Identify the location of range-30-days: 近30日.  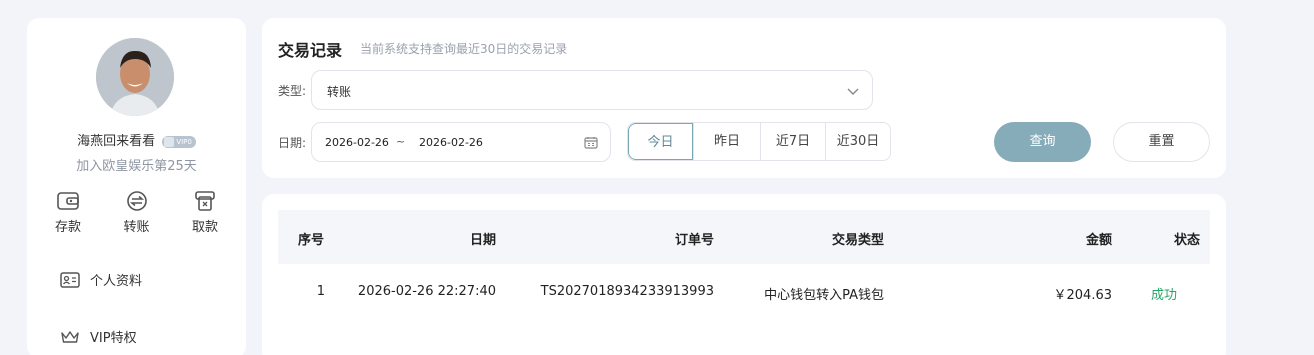
(857, 141).